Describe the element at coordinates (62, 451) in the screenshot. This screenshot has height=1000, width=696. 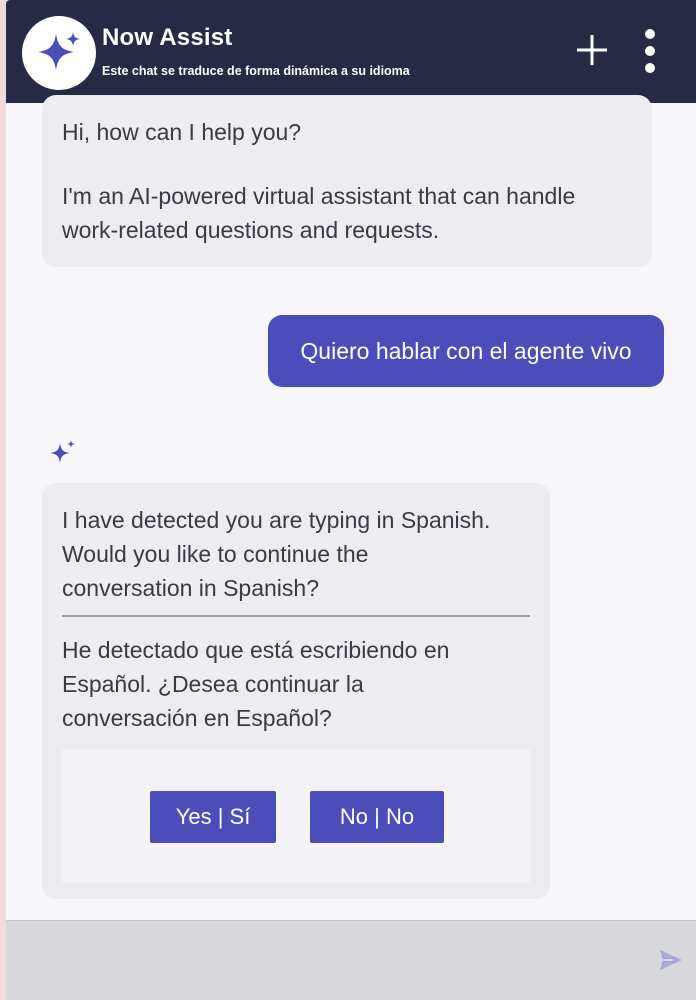
I see `assistant-sparkle-icon` at that location.